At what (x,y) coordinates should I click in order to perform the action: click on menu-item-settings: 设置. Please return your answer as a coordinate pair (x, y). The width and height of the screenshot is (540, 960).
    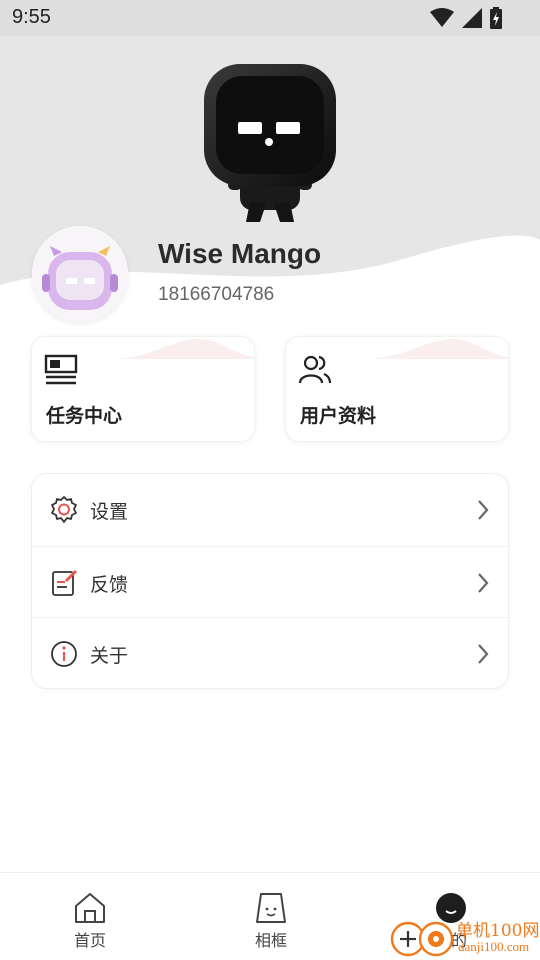
    Looking at the image, I should click on (271, 509).